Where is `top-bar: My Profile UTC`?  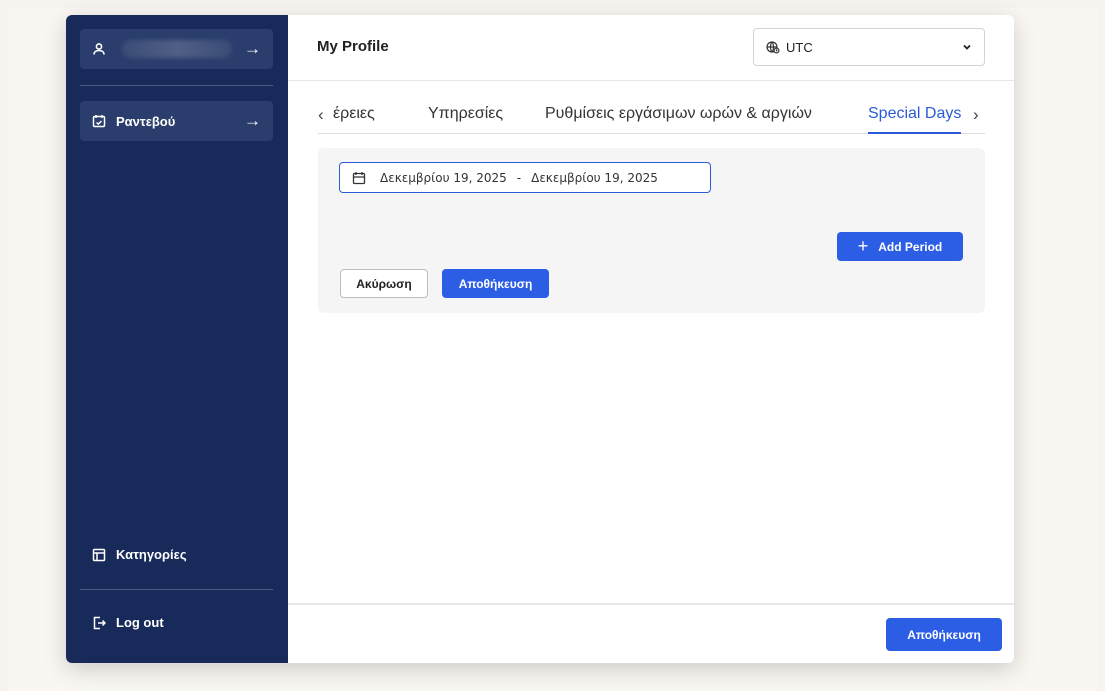
top-bar: My Profile UTC is located at coordinates (651, 48).